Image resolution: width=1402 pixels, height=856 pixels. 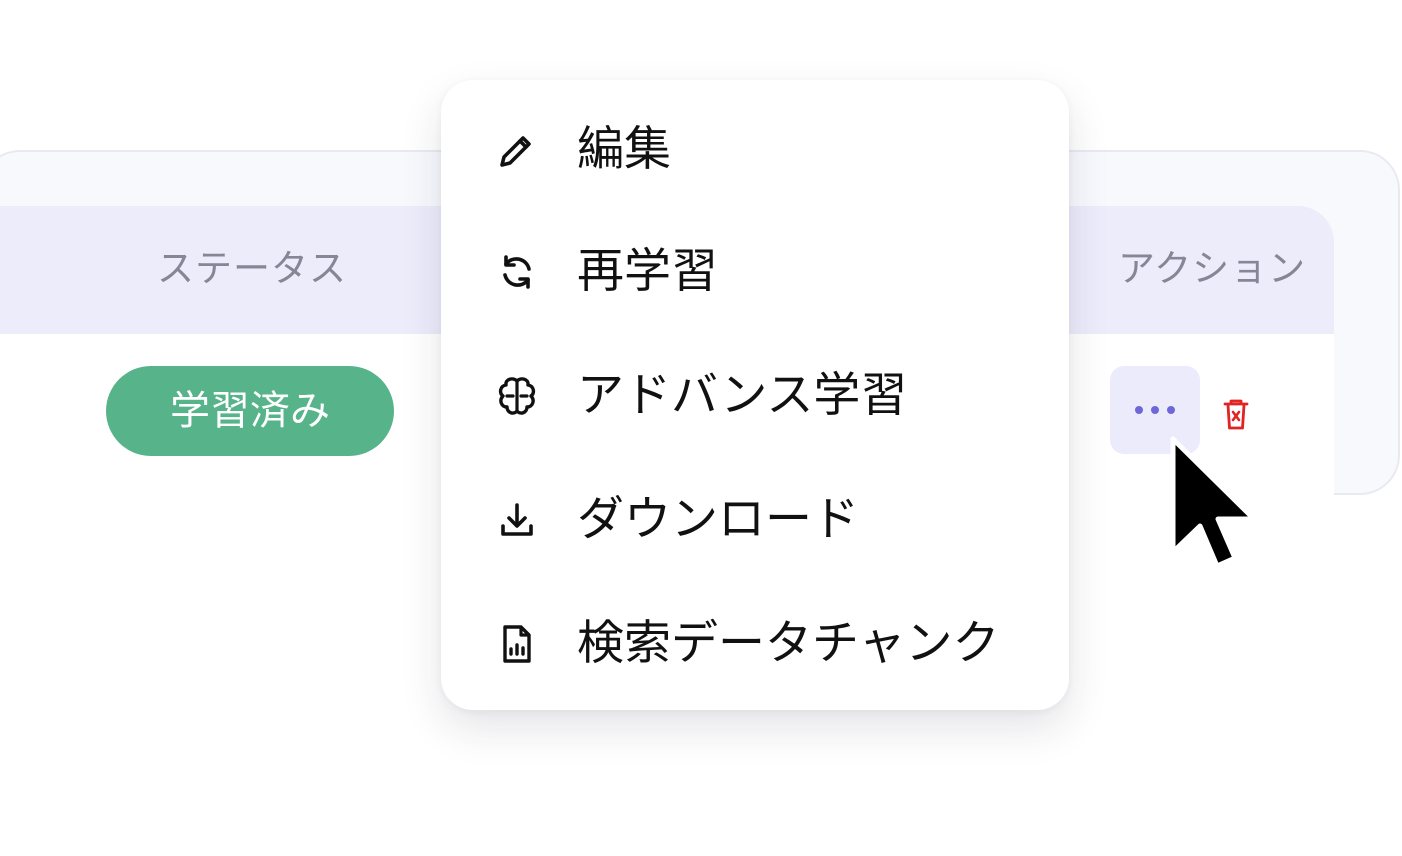 I want to click on column-header-action: アクション, so click(x=1212, y=268).